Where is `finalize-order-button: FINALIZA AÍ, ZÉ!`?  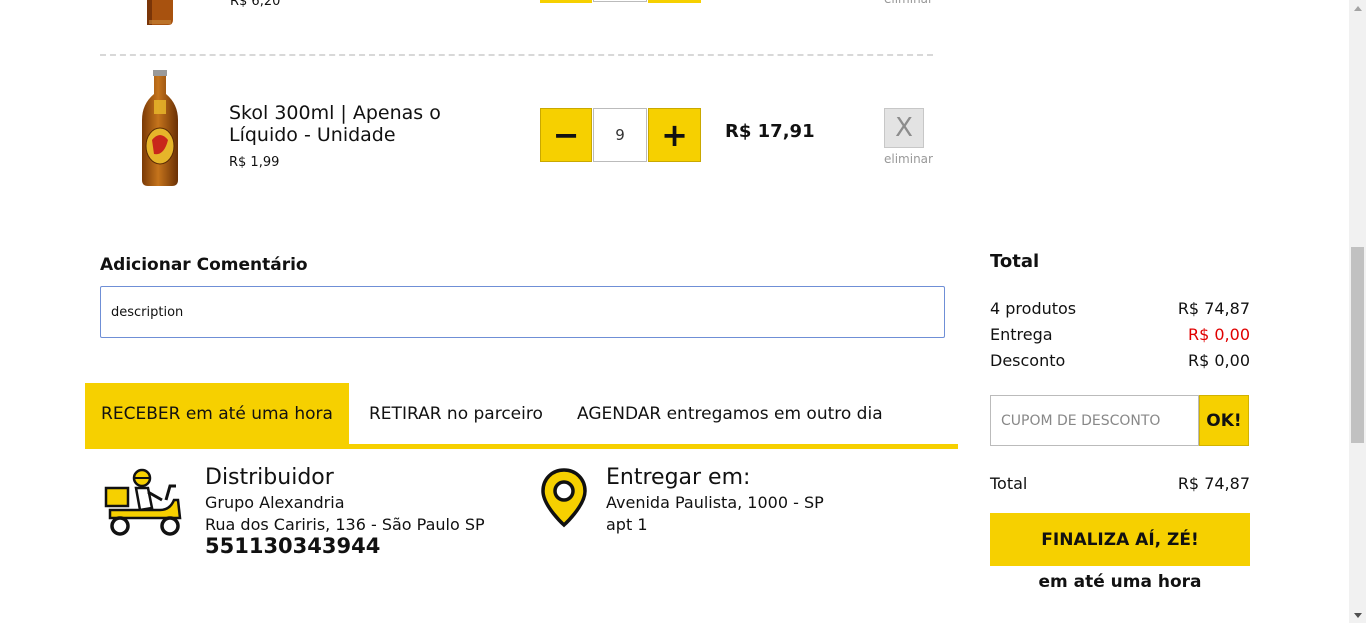
finalize-order-button: FINALIZA AÍ, ZÉ! is located at coordinates (1120, 539).